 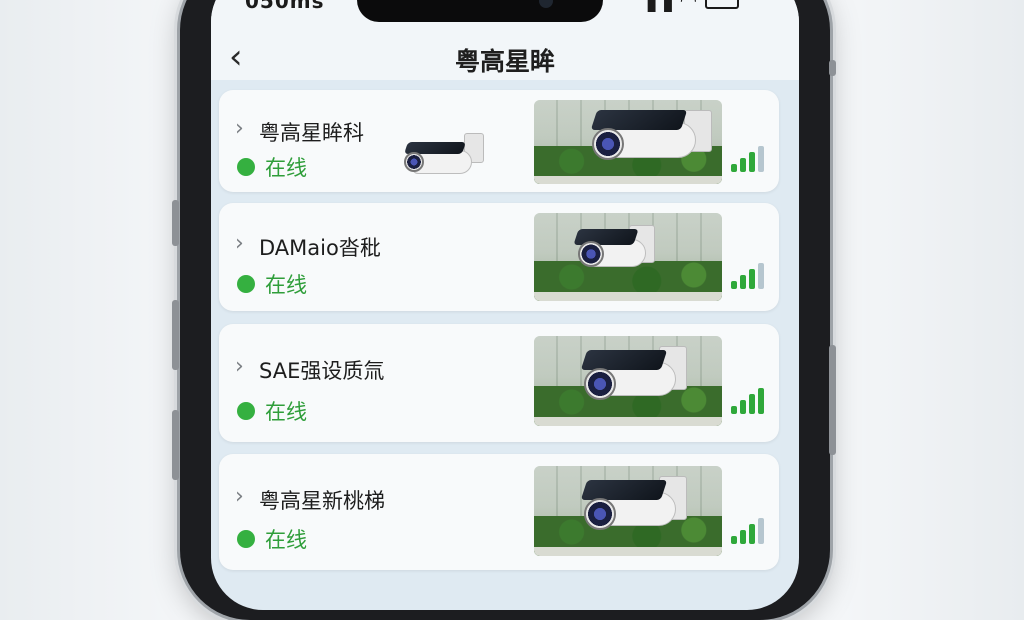 I want to click on wifi-icon: ◠, so click(x=689, y=6).